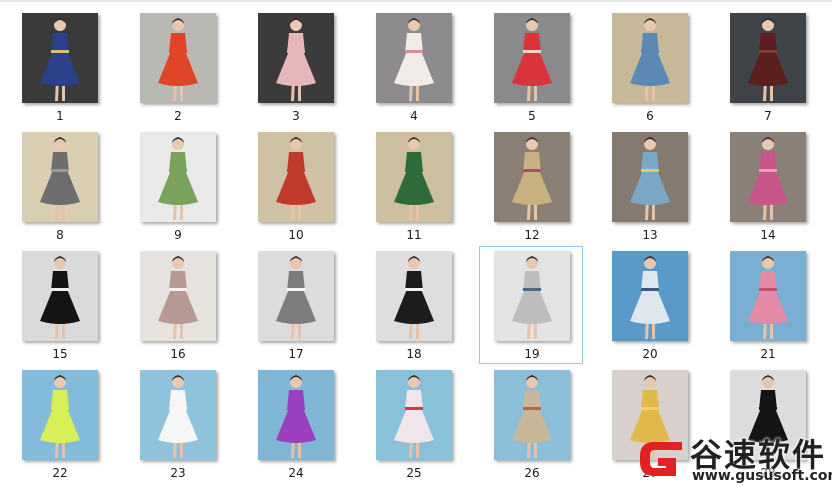  I want to click on thumbnail-label: 9, so click(178, 235).